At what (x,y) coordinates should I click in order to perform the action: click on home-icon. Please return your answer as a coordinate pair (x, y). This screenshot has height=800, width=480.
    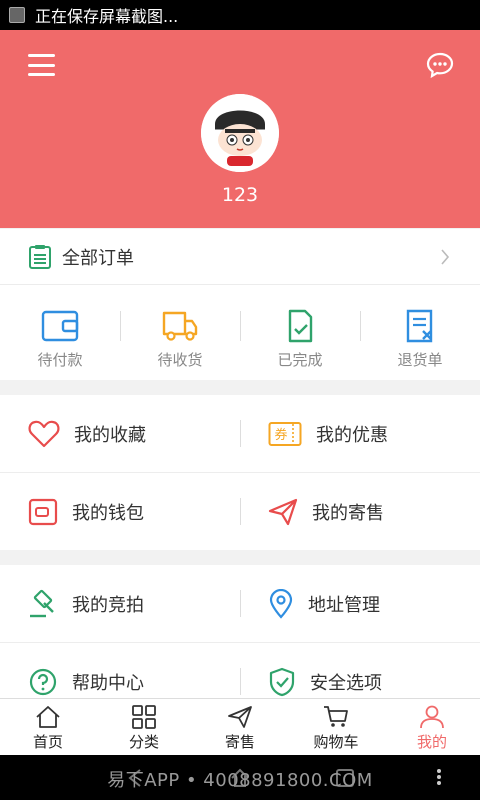
    Looking at the image, I should click on (48, 717).